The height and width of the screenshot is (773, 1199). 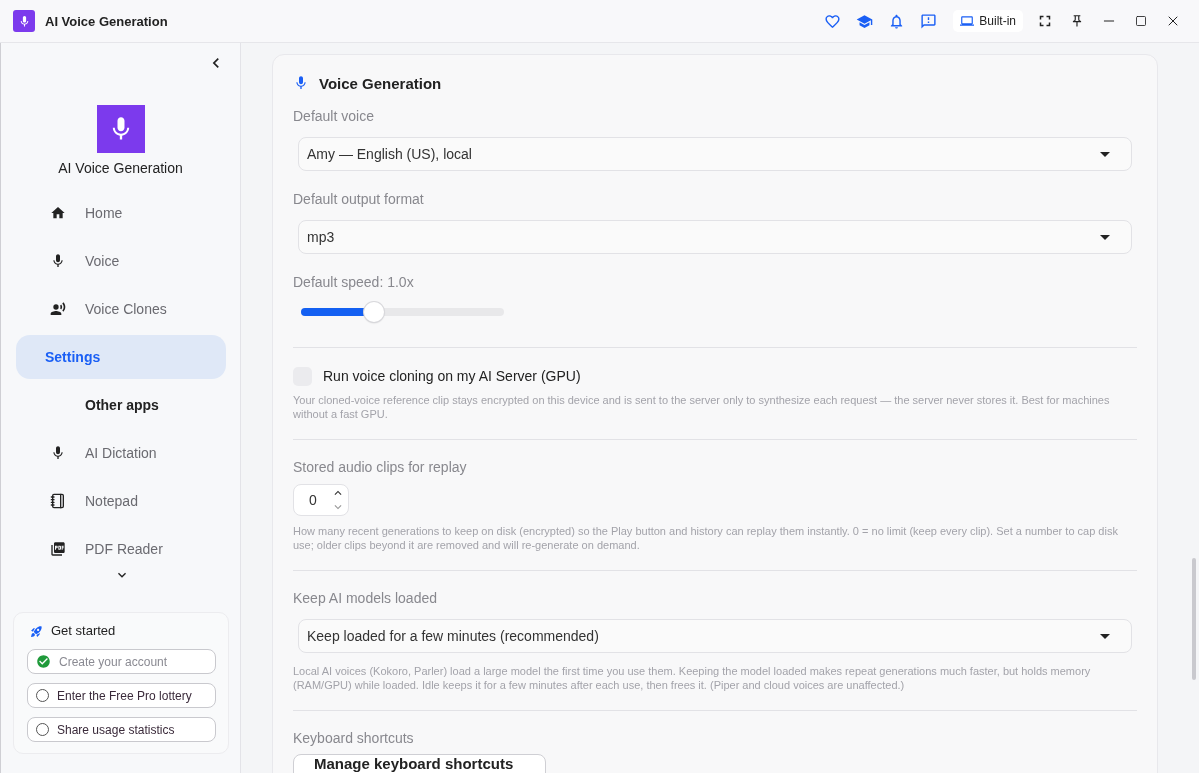 I want to click on field-label: Default speed: 1.0x, so click(x=354, y=282).